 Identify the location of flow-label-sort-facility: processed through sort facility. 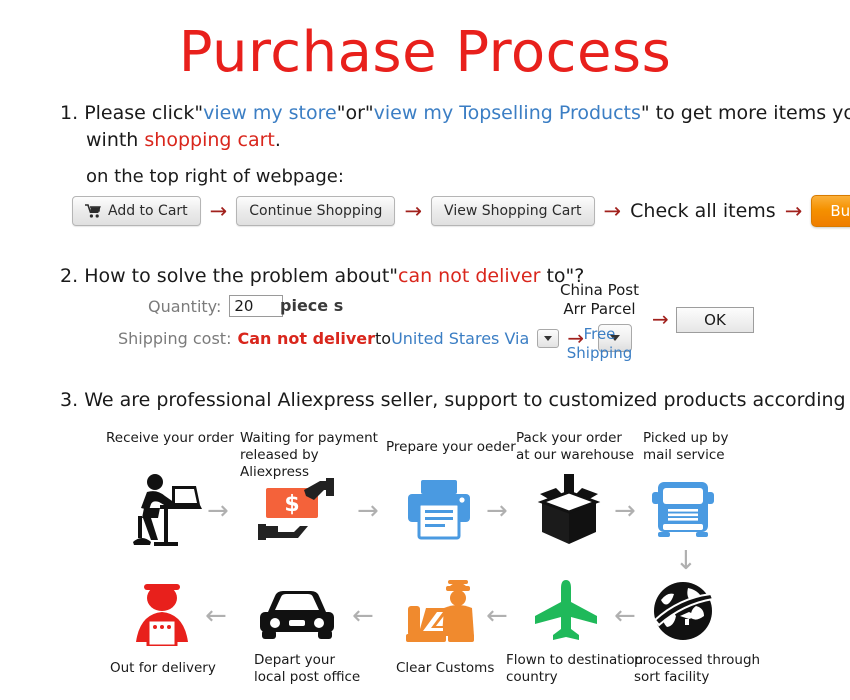
(704, 669).